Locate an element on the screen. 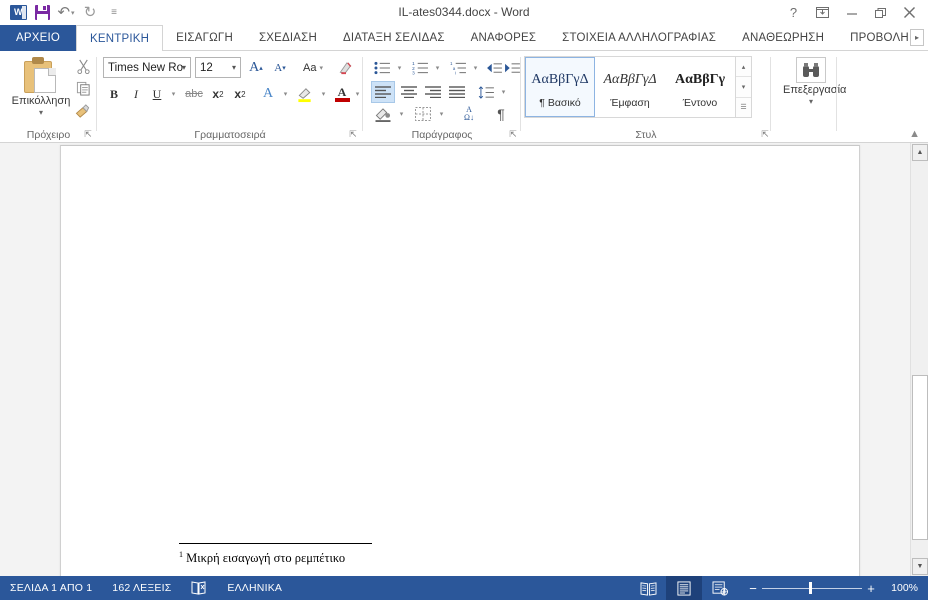 This screenshot has width=928, height=600. undo-icon: ↶ ▾ is located at coordinates (66, 12).